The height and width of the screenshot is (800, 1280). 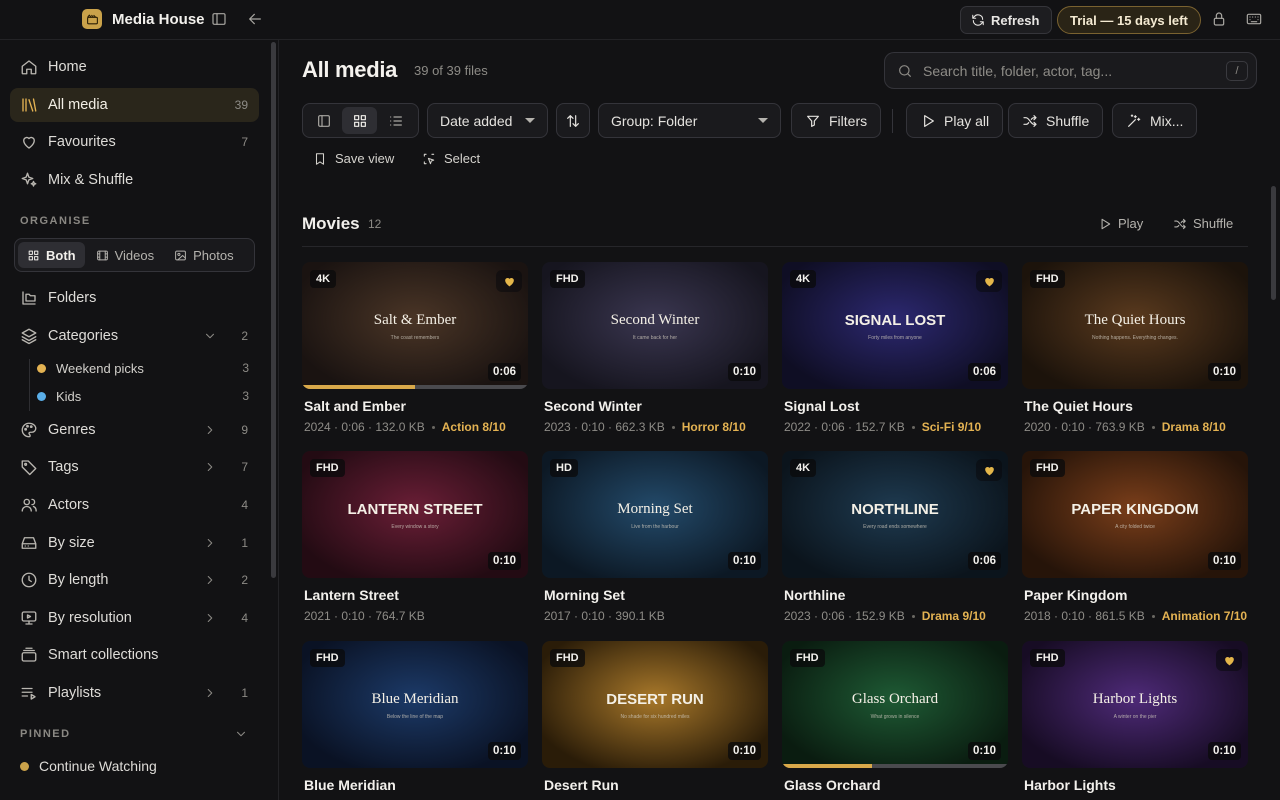 What do you see at coordinates (61, 255) in the screenshot?
I see `media-type-both-label: Both` at bounding box center [61, 255].